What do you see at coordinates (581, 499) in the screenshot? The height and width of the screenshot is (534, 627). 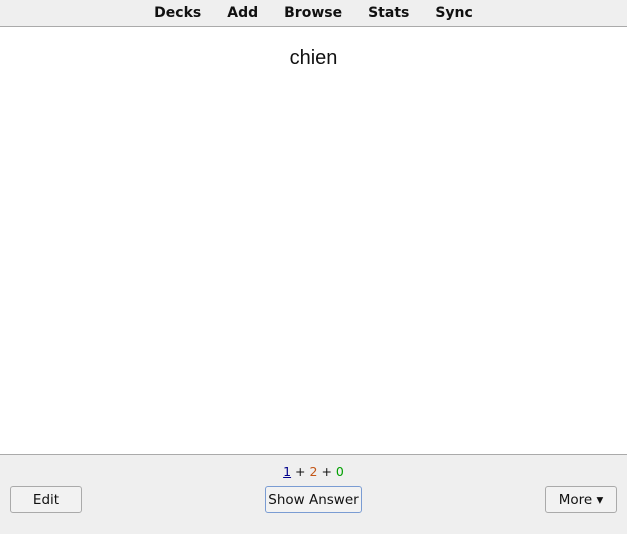 I see `more-button: More ▾` at bounding box center [581, 499].